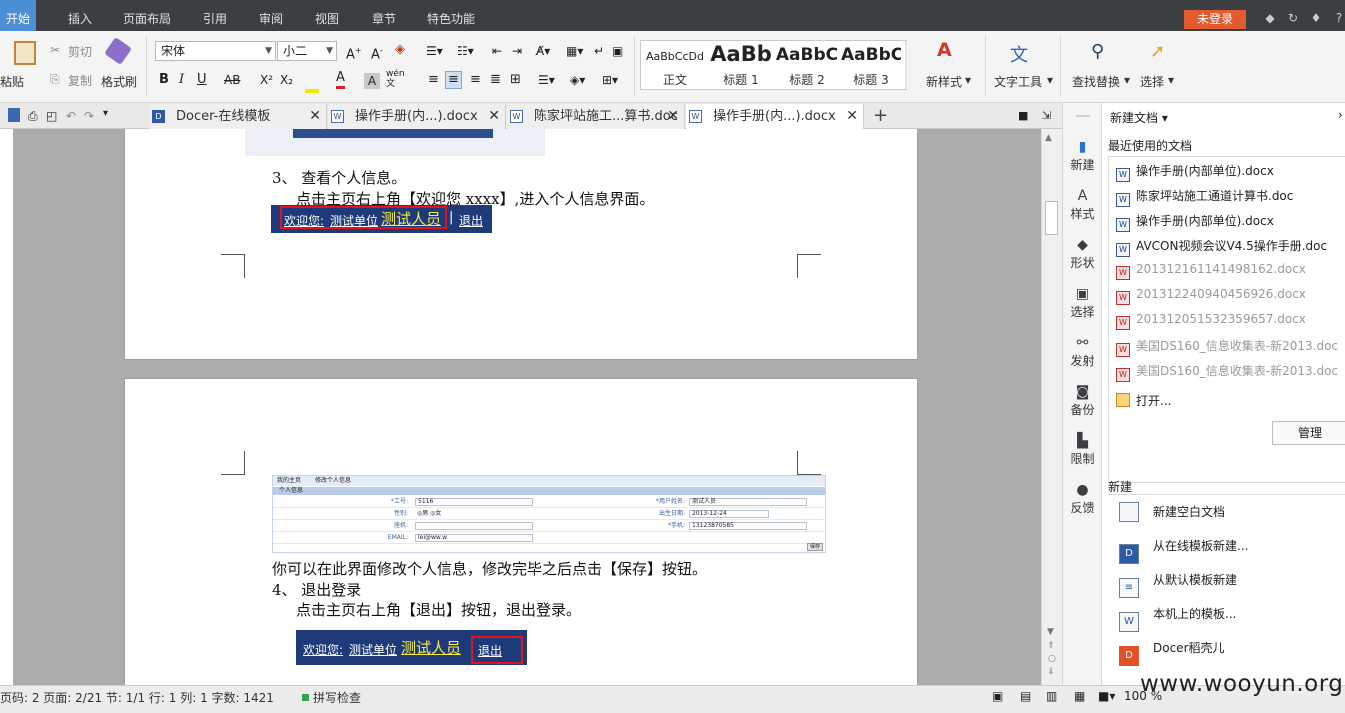 This screenshot has height=713, width=1345. Describe the element at coordinates (1050, 632) in the screenshot. I see `scroll-down-icon: ▼` at that location.